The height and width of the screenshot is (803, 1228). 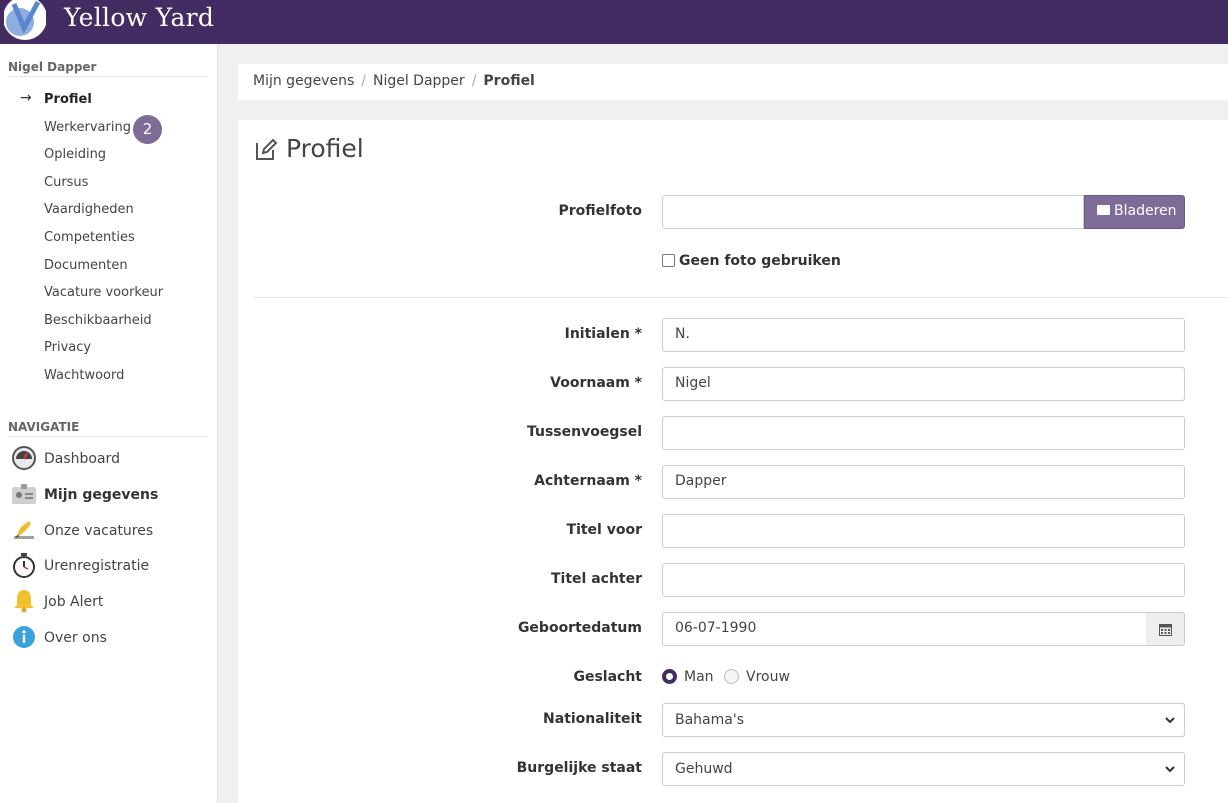 What do you see at coordinates (614, 22) in the screenshot?
I see `top-bar: Yellow Yard` at bounding box center [614, 22].